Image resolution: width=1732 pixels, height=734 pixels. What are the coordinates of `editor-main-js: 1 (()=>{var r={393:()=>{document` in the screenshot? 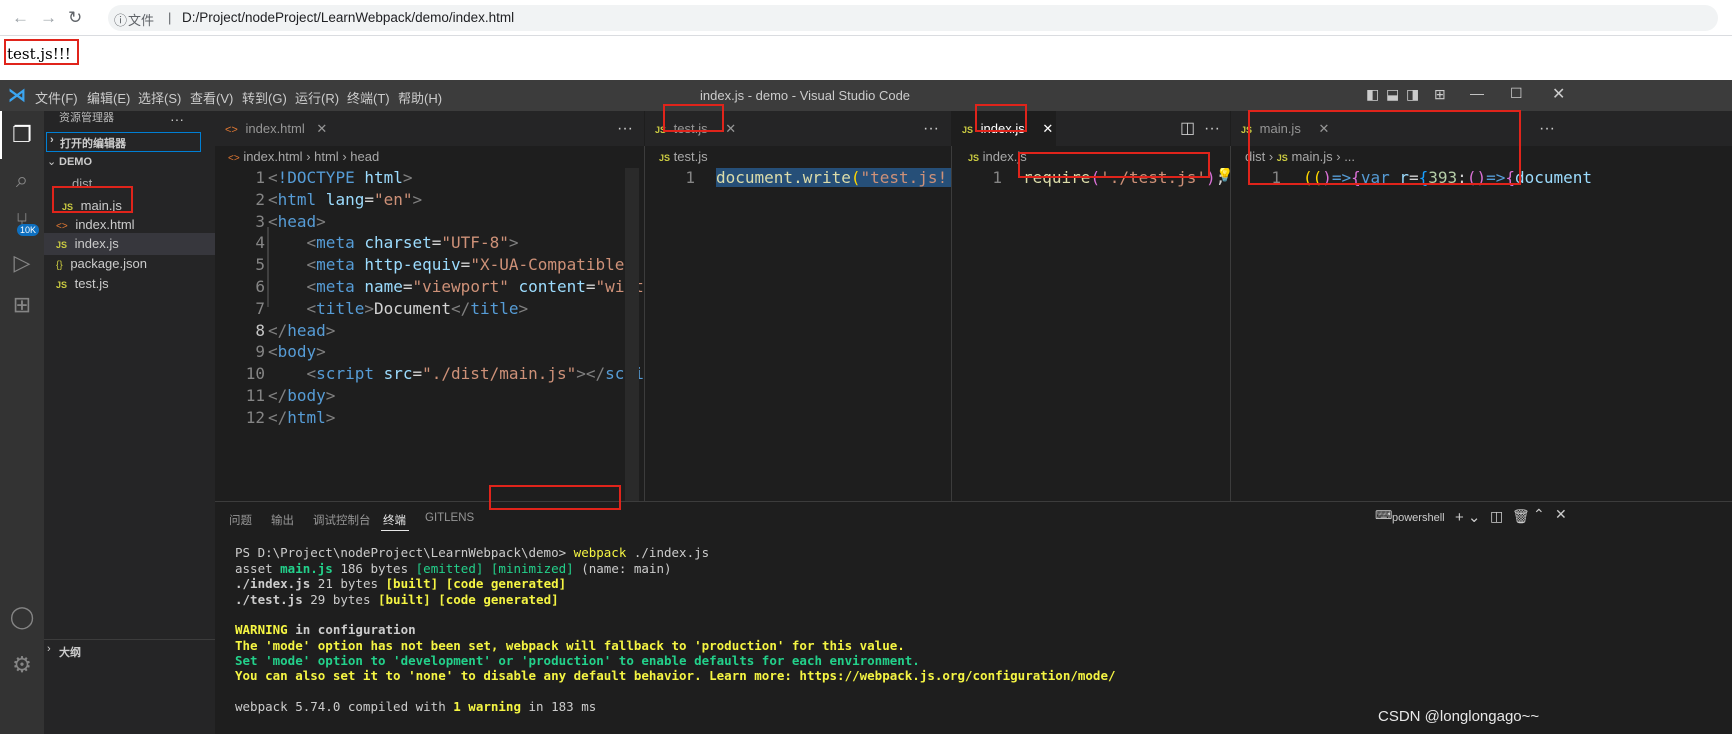 It's located at (1481, 334).